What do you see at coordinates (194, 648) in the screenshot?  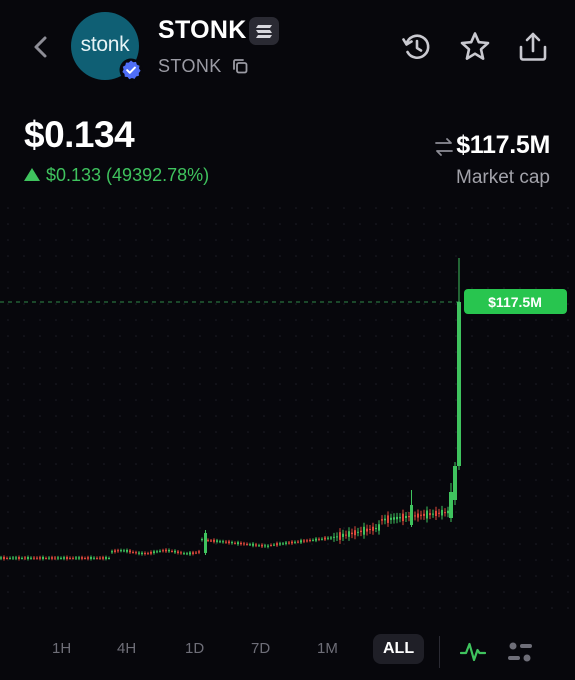 I see `tab-1d: 1D` at bounding box center [194, 648].